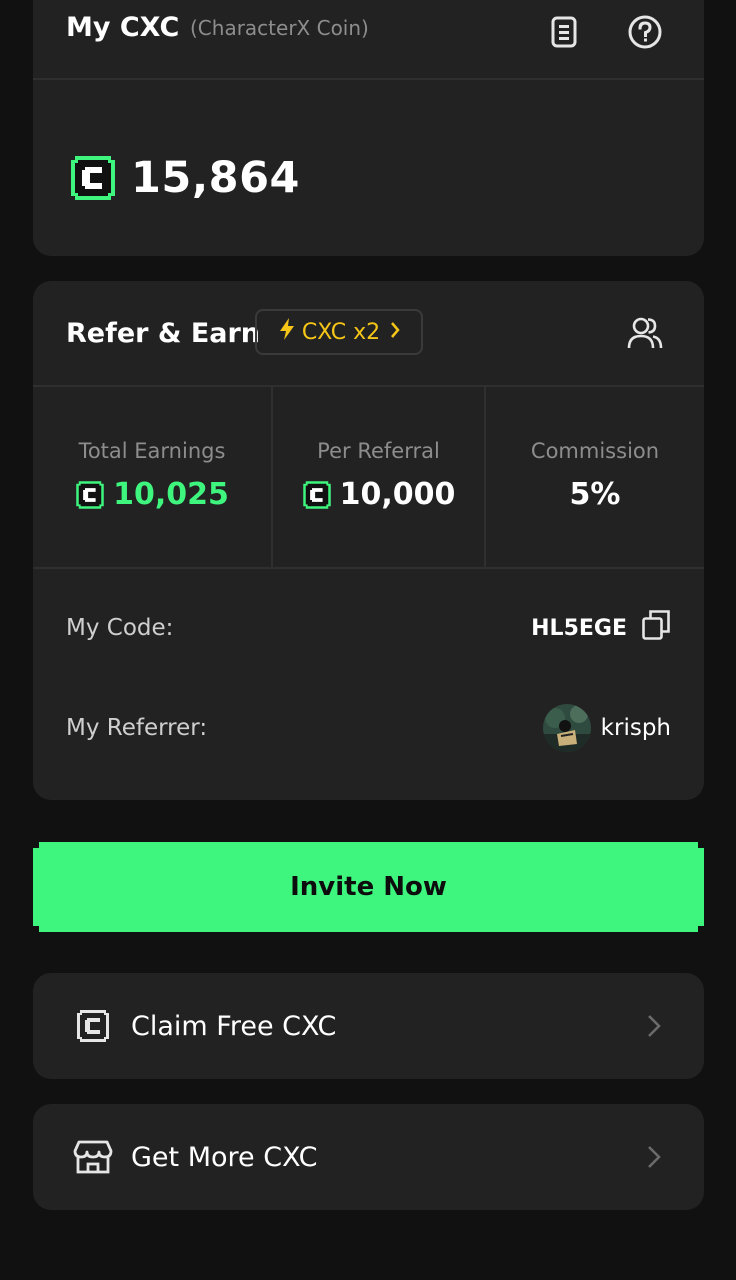  What do you see at coordinates (137, 728) in the screenshot?
I see `my-referrer-label: My Referrer:` at bounding box center [137, 728].